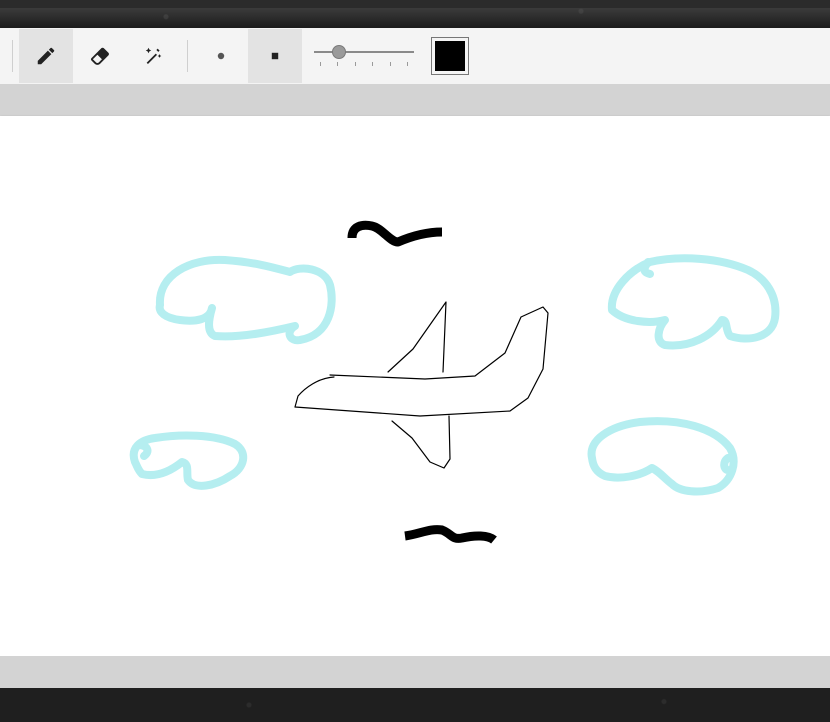 The image size is (830, 722). What do you see at coordinates (450, 534) in the screenshot?
I see `bird-bottom` at bounding box center [450, 534].